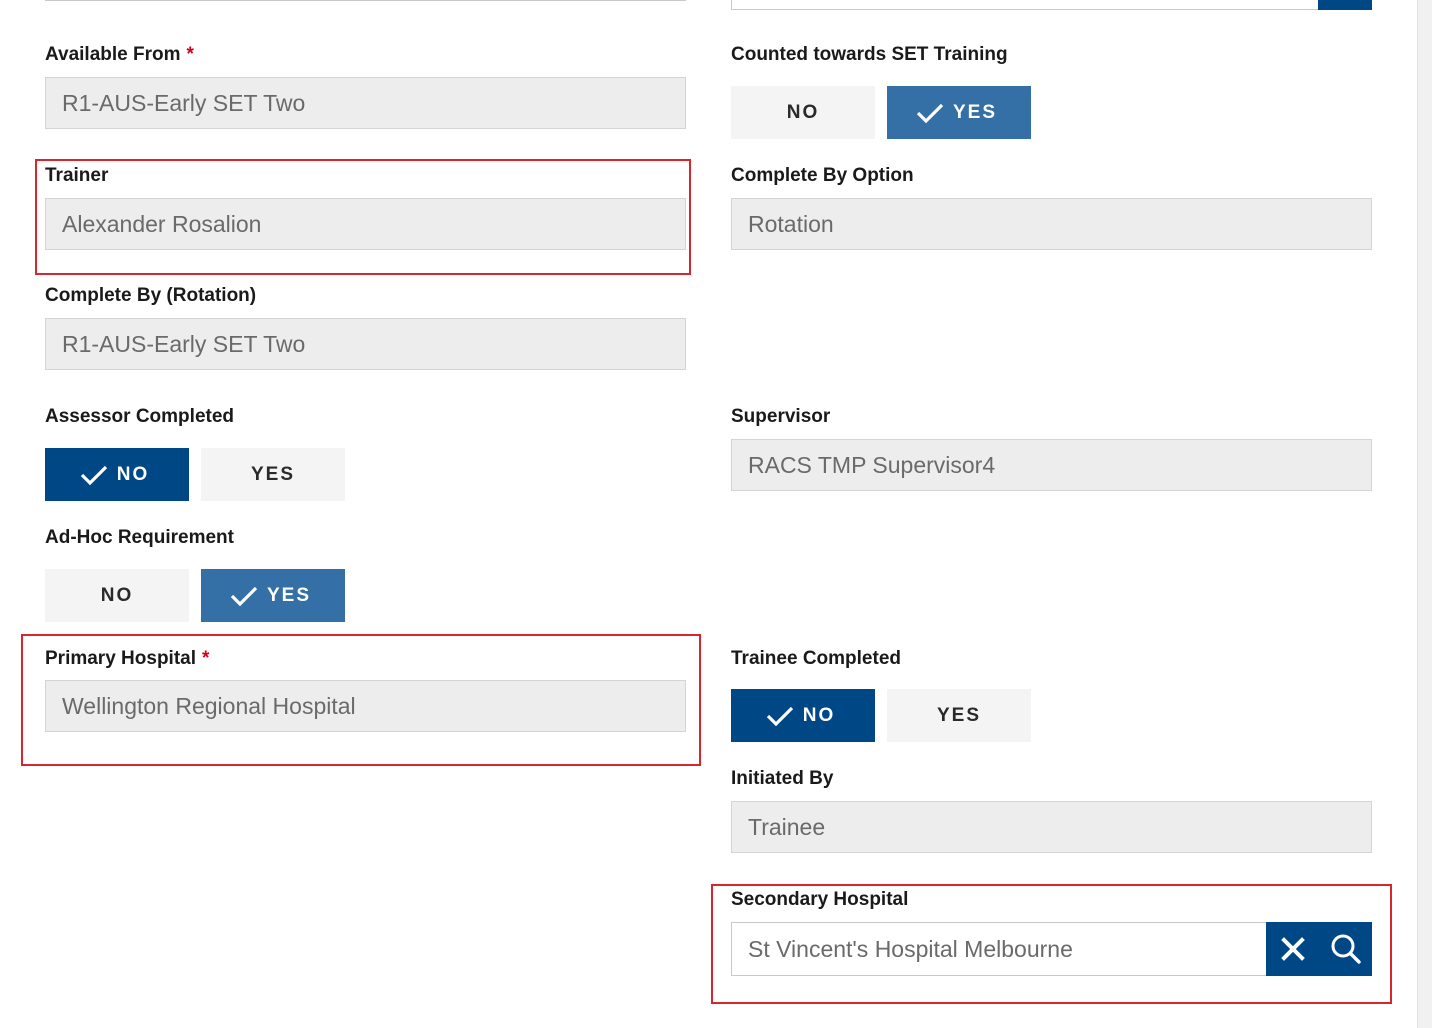  What do you see at coordinates (1345, 5) in the screenshot?
I see `previous-field-button` at bounding box center [1345, 5].